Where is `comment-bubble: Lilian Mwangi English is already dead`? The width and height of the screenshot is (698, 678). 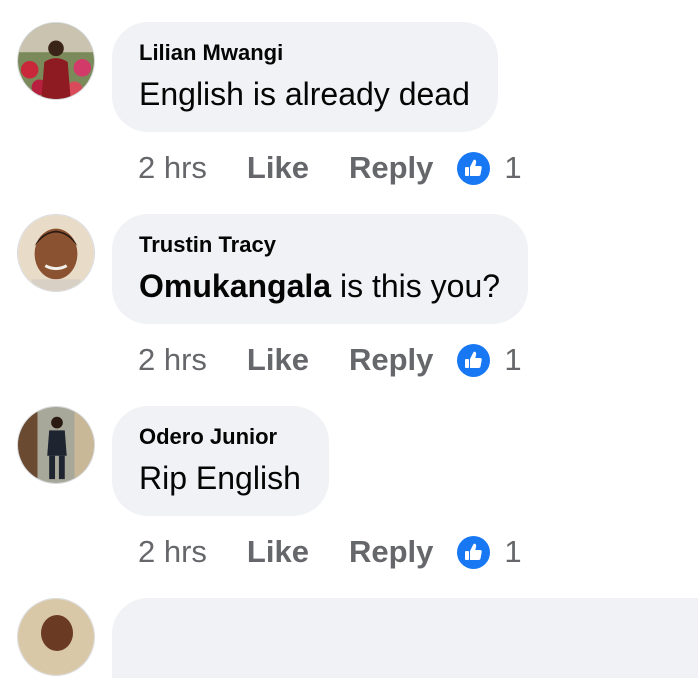
comment-bubble: Lilian Mwangi English is already dead is located at coordinates (305, 77).